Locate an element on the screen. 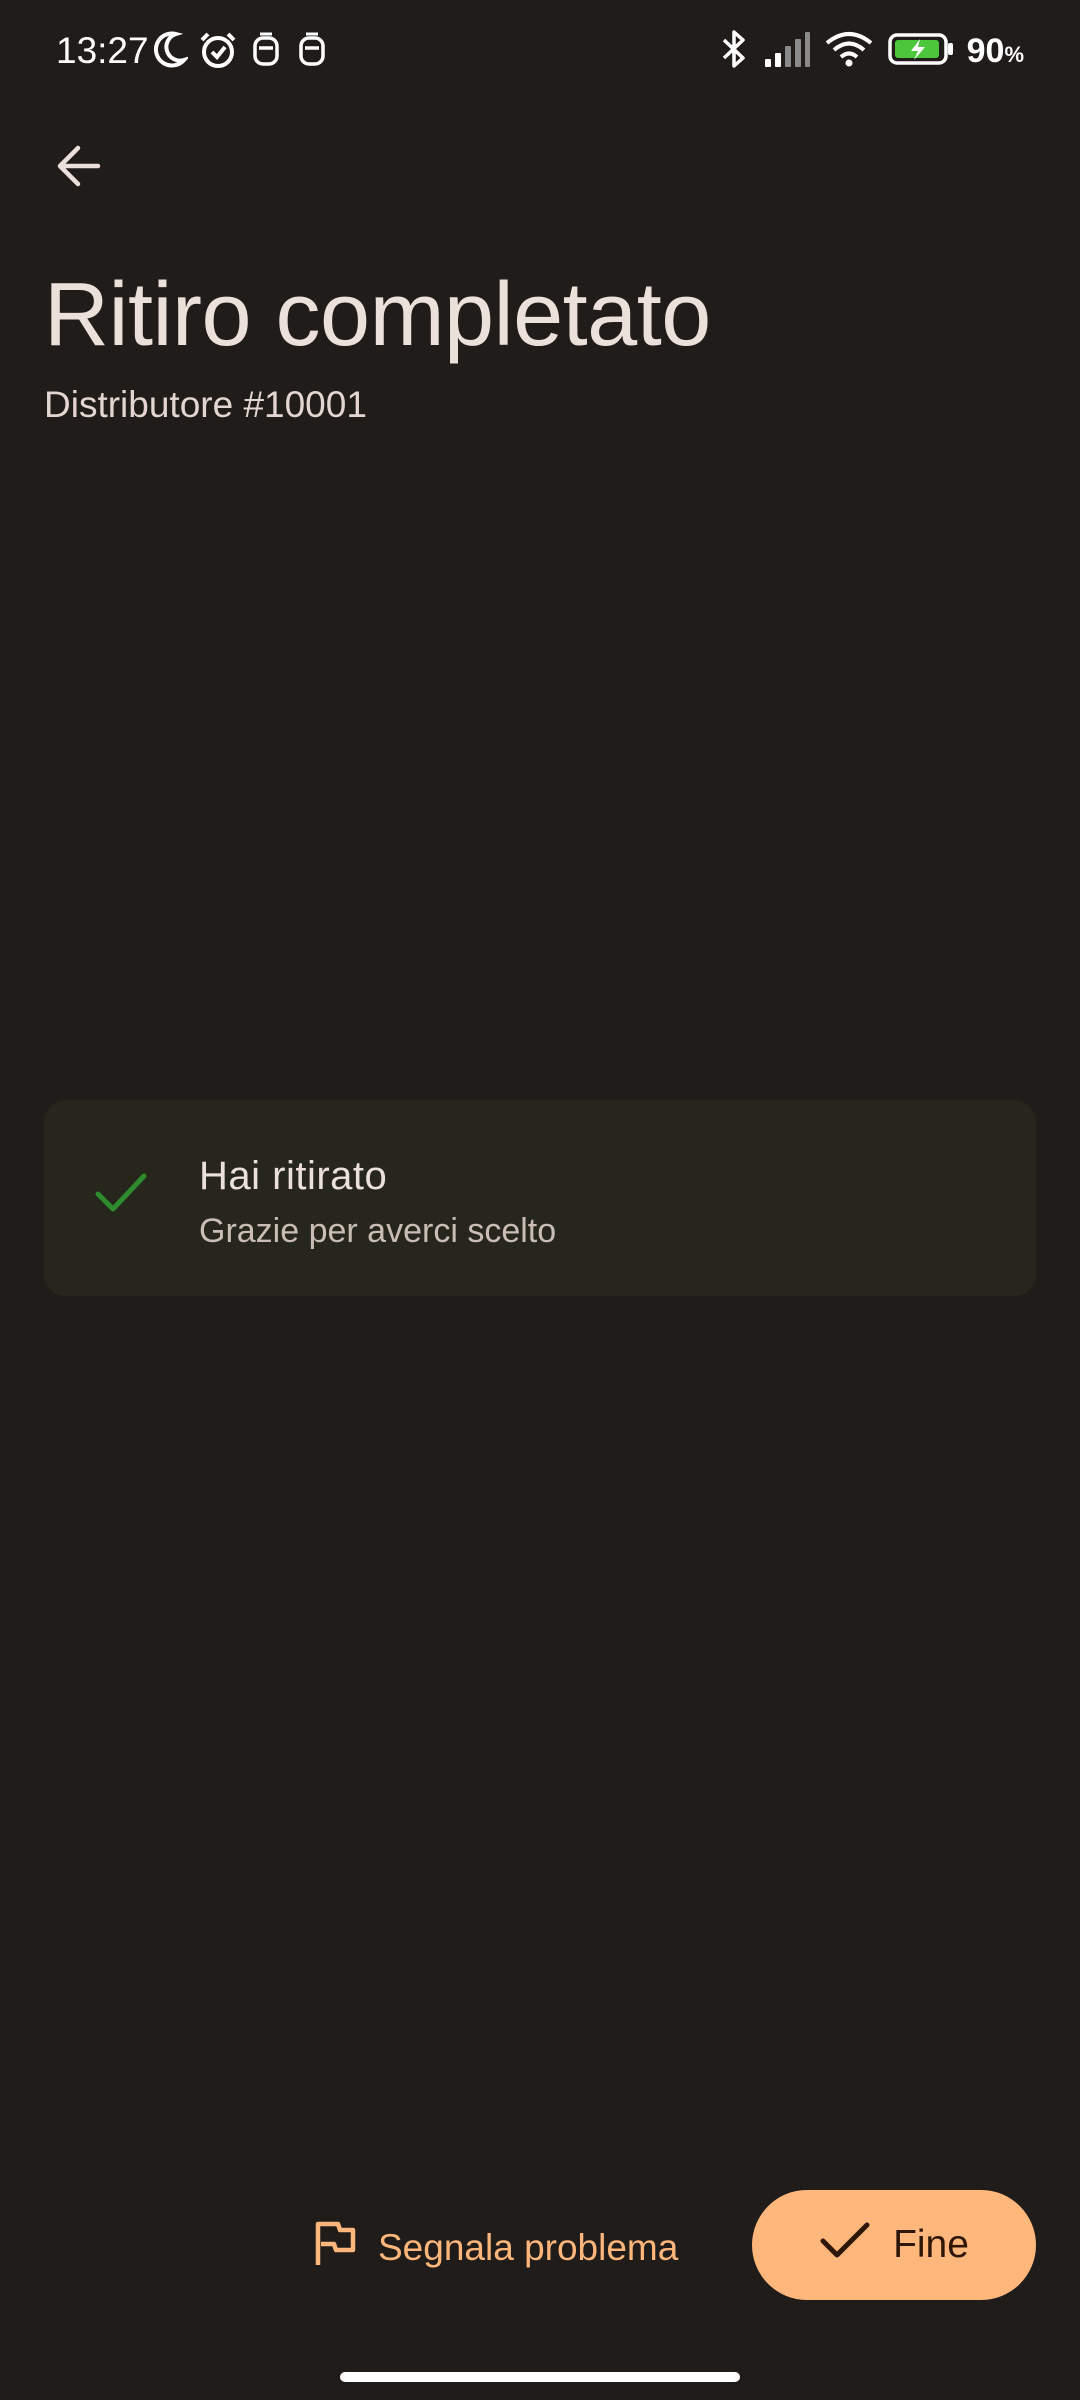 This screenshot has height=2400, width=1080. report-problem-label: Segnala problema is located at coordinates (528, 2247).